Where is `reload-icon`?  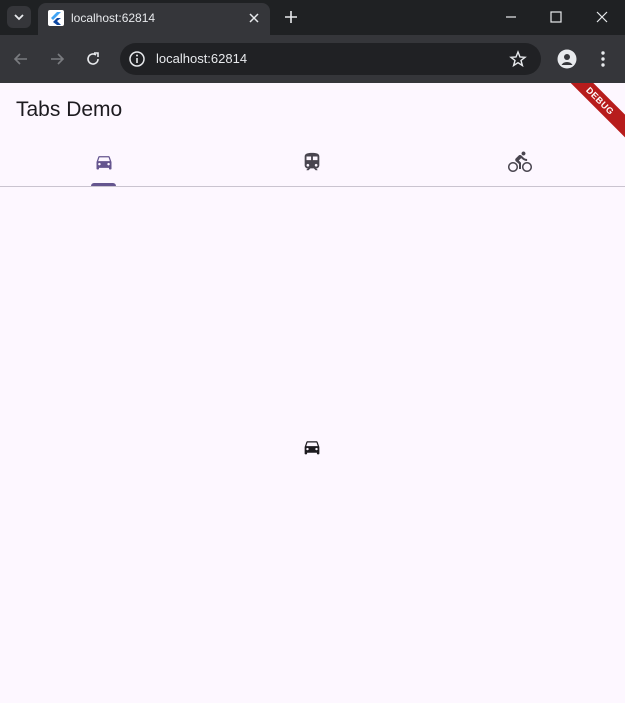
reload-icon is located at coordinates (93, 59).